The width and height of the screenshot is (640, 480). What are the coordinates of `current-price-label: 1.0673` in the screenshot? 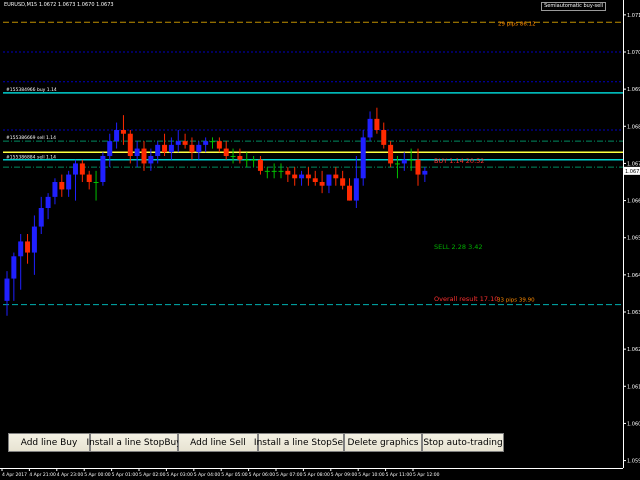 It's located at (632, 172).